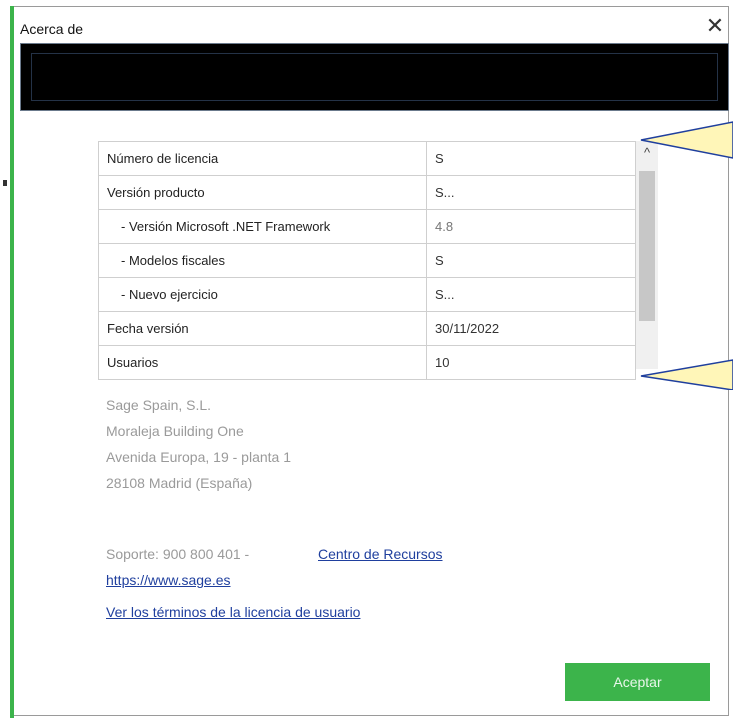 This screenshot has width=733, height=721. Describe the element at coordinates (198, 457) in the screenshot. I see `company-street: Avenida Europa, 19 - planta 1` at that location.